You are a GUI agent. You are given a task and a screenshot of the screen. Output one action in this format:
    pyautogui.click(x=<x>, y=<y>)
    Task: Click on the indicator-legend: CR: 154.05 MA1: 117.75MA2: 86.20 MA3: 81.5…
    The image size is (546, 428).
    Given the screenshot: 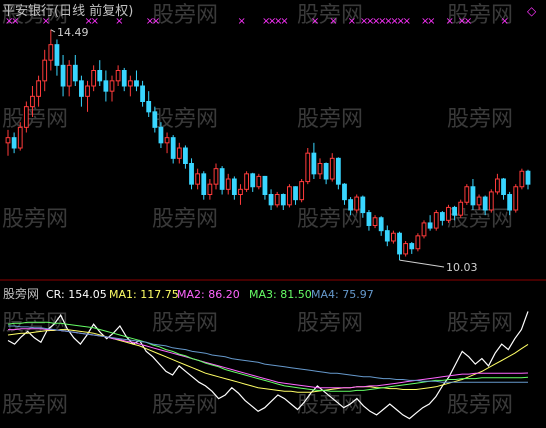 What is the action you would take?
    pyautogui.click(x=210, y=294)
    